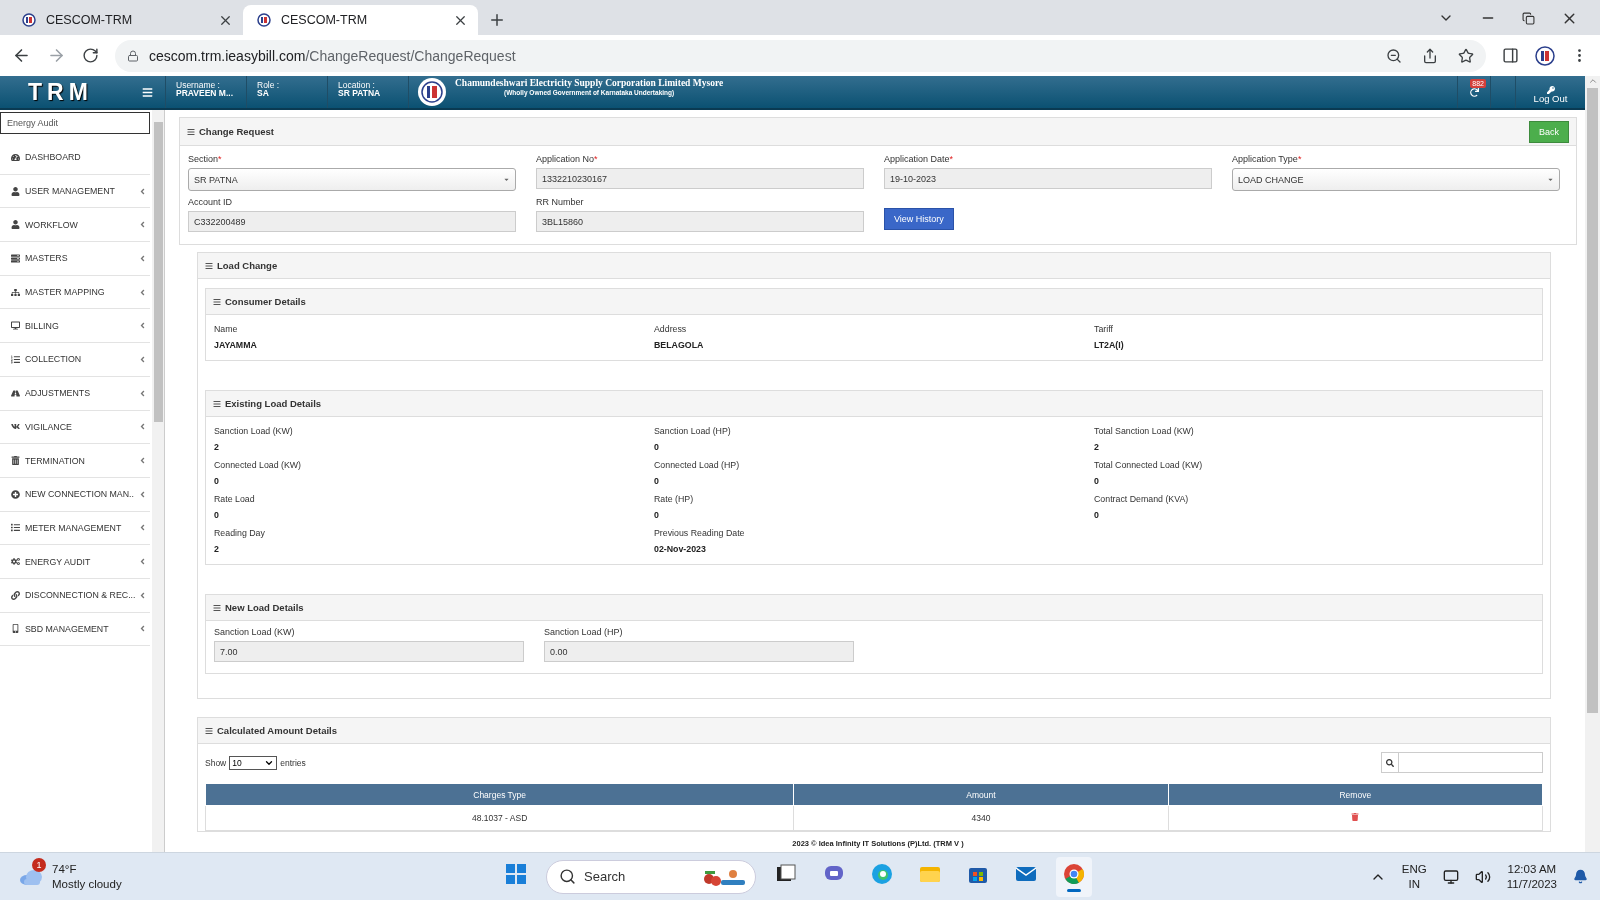 This screenshot has width=1600, height=900. Describe the element at coordinates (75, 528) in the screenshot. I see `sidebar-item: METER MANAGEMENT` at that location.